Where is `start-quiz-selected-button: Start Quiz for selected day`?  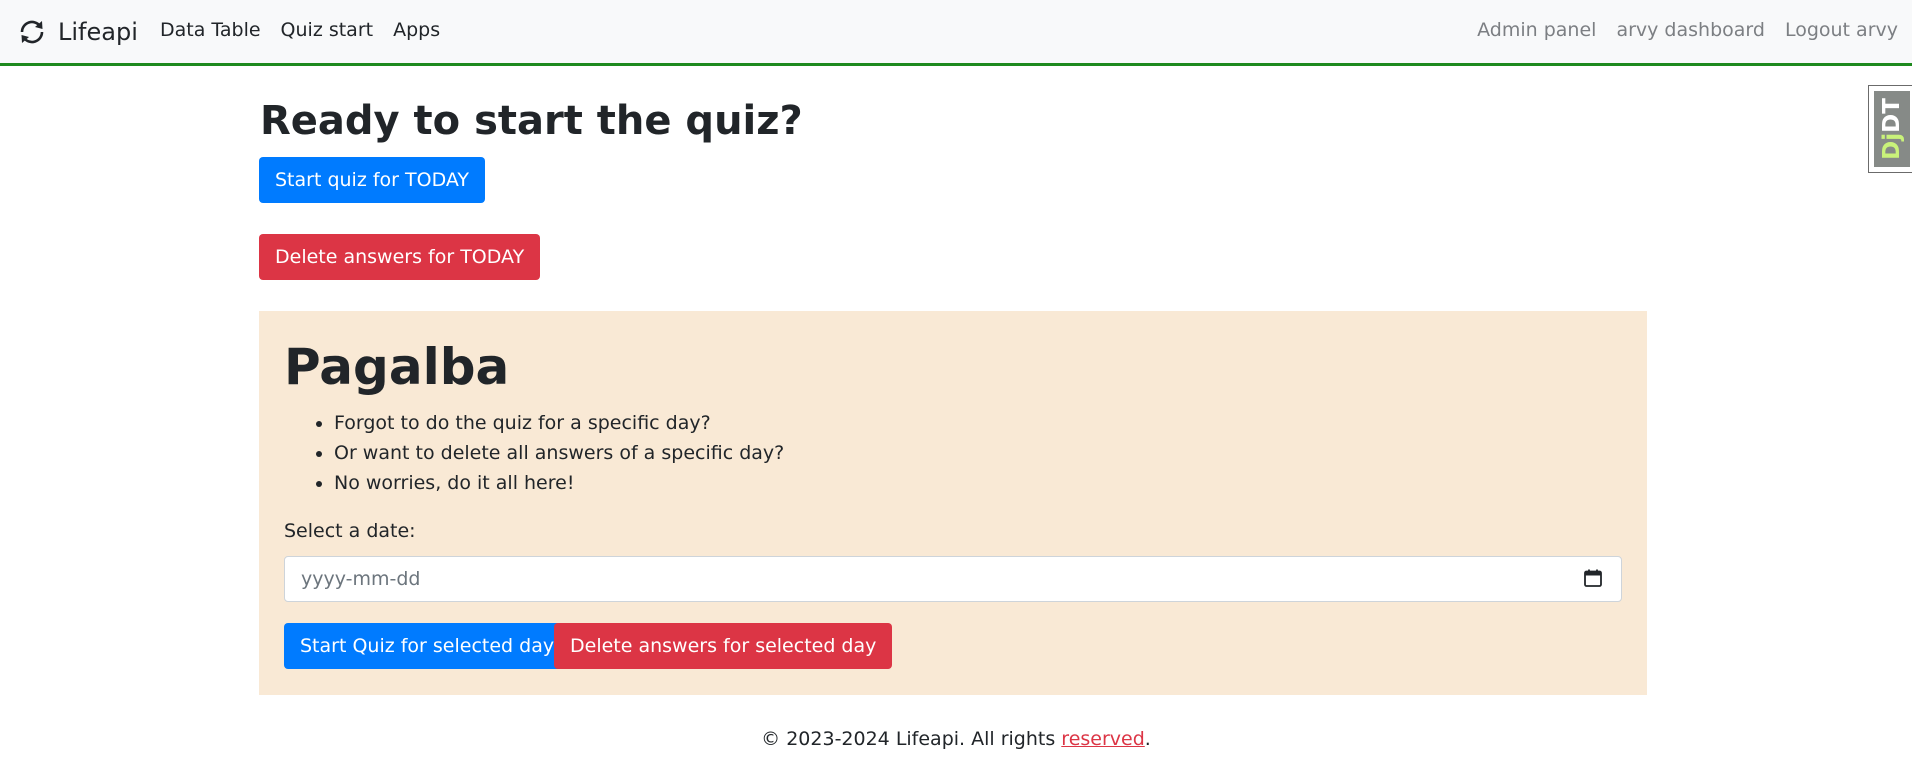
start-quiz-selected-button: Start Quiz for selected day is located at coordinates (427, 646).